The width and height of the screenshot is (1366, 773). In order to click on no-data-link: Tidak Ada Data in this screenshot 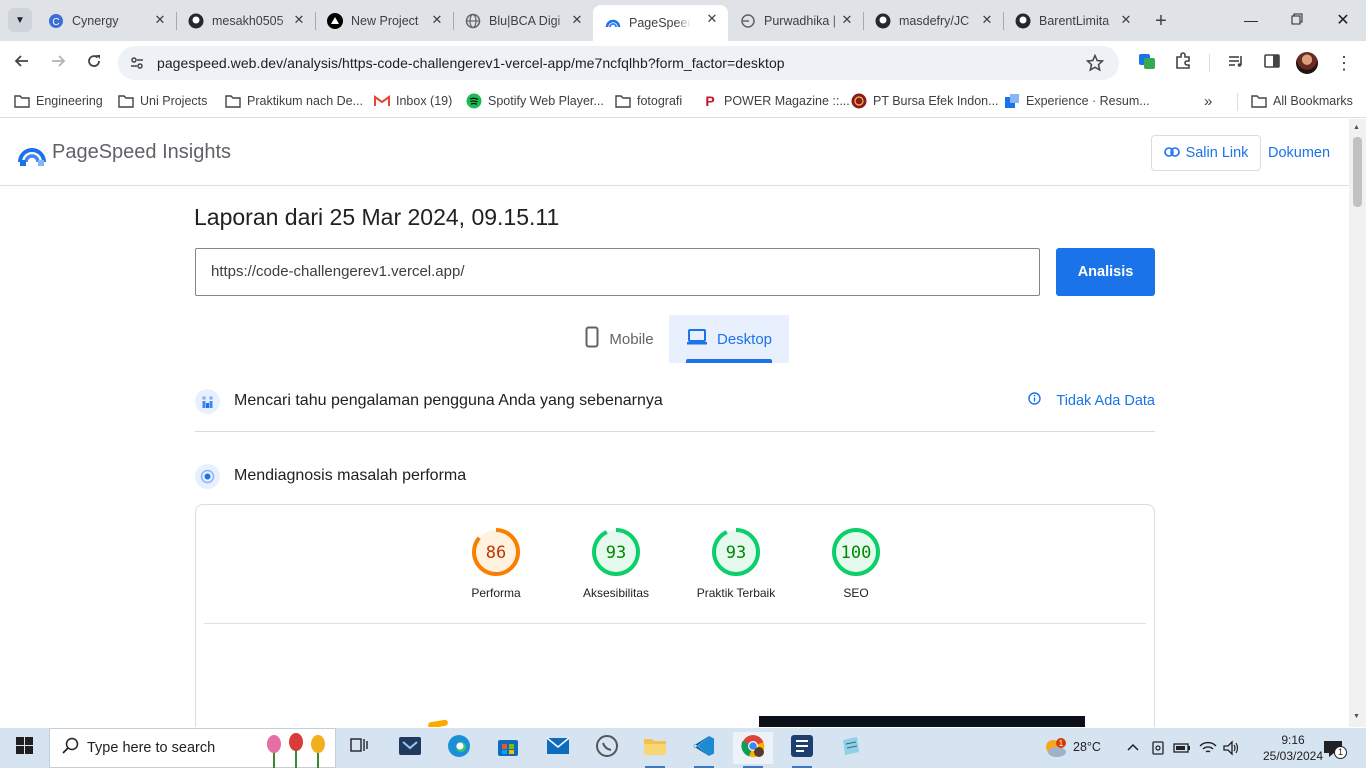, I will do `click(1091, 400)`.